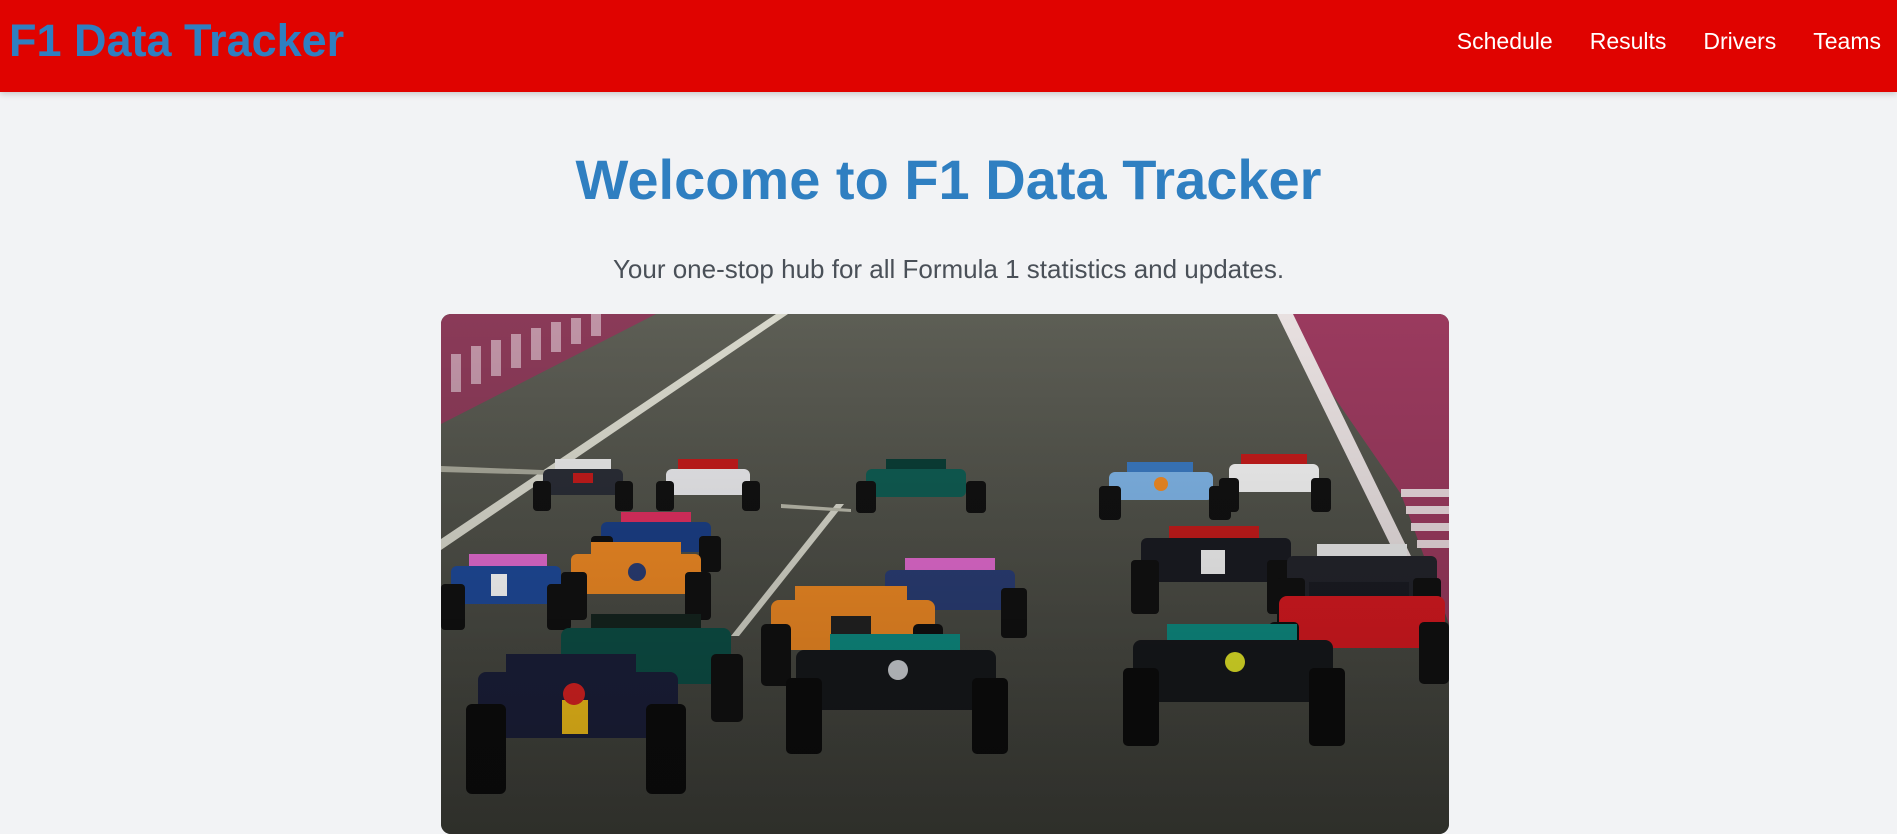 This screenshot has height=834, width=1897. I want to click on main-nav: Schedule Results Drivers Teams, so click(1677, 41).